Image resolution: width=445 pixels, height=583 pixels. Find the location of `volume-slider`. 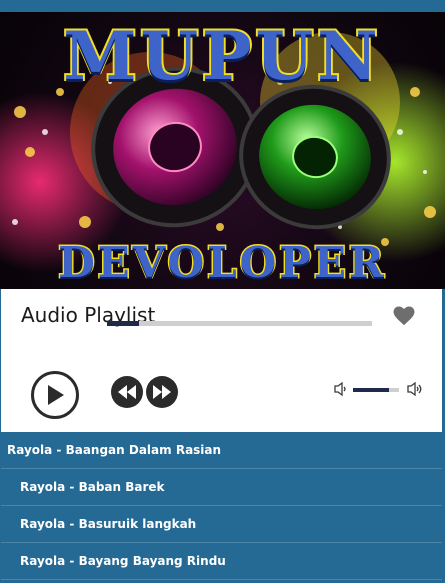

volume-slider is located at coordinates (376, 390).